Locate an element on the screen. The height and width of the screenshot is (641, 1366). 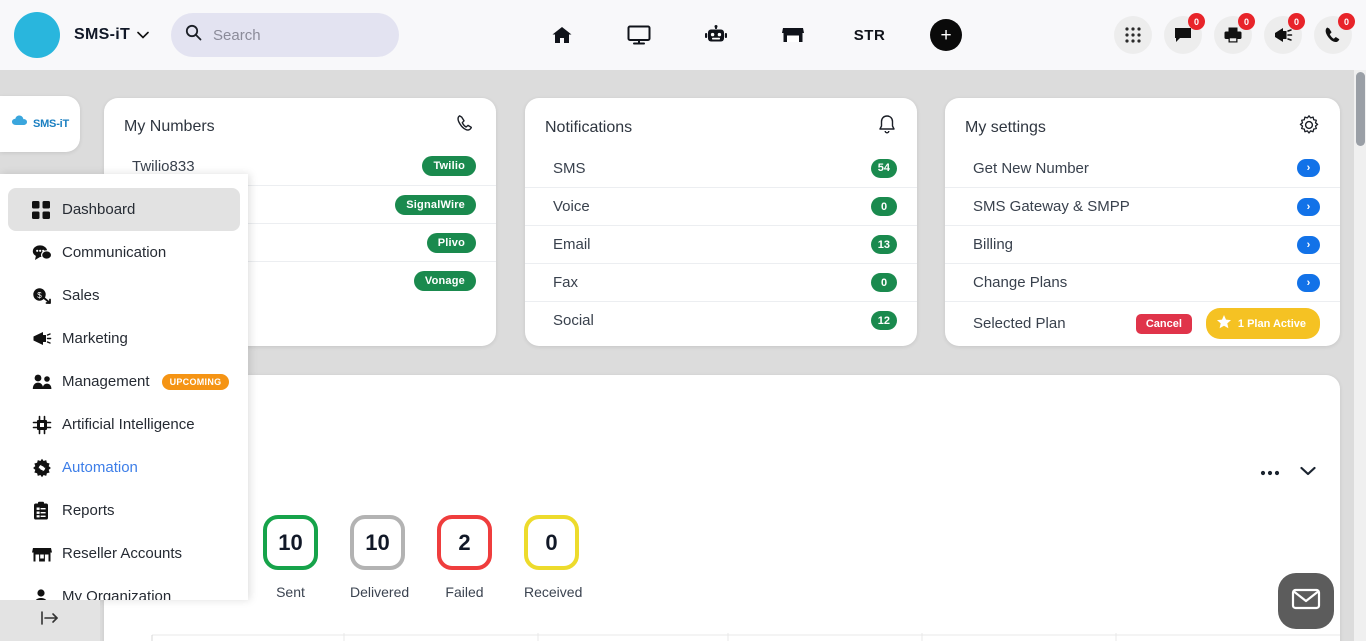
stat-received: 0 Received is located at coordinates (553, 557).